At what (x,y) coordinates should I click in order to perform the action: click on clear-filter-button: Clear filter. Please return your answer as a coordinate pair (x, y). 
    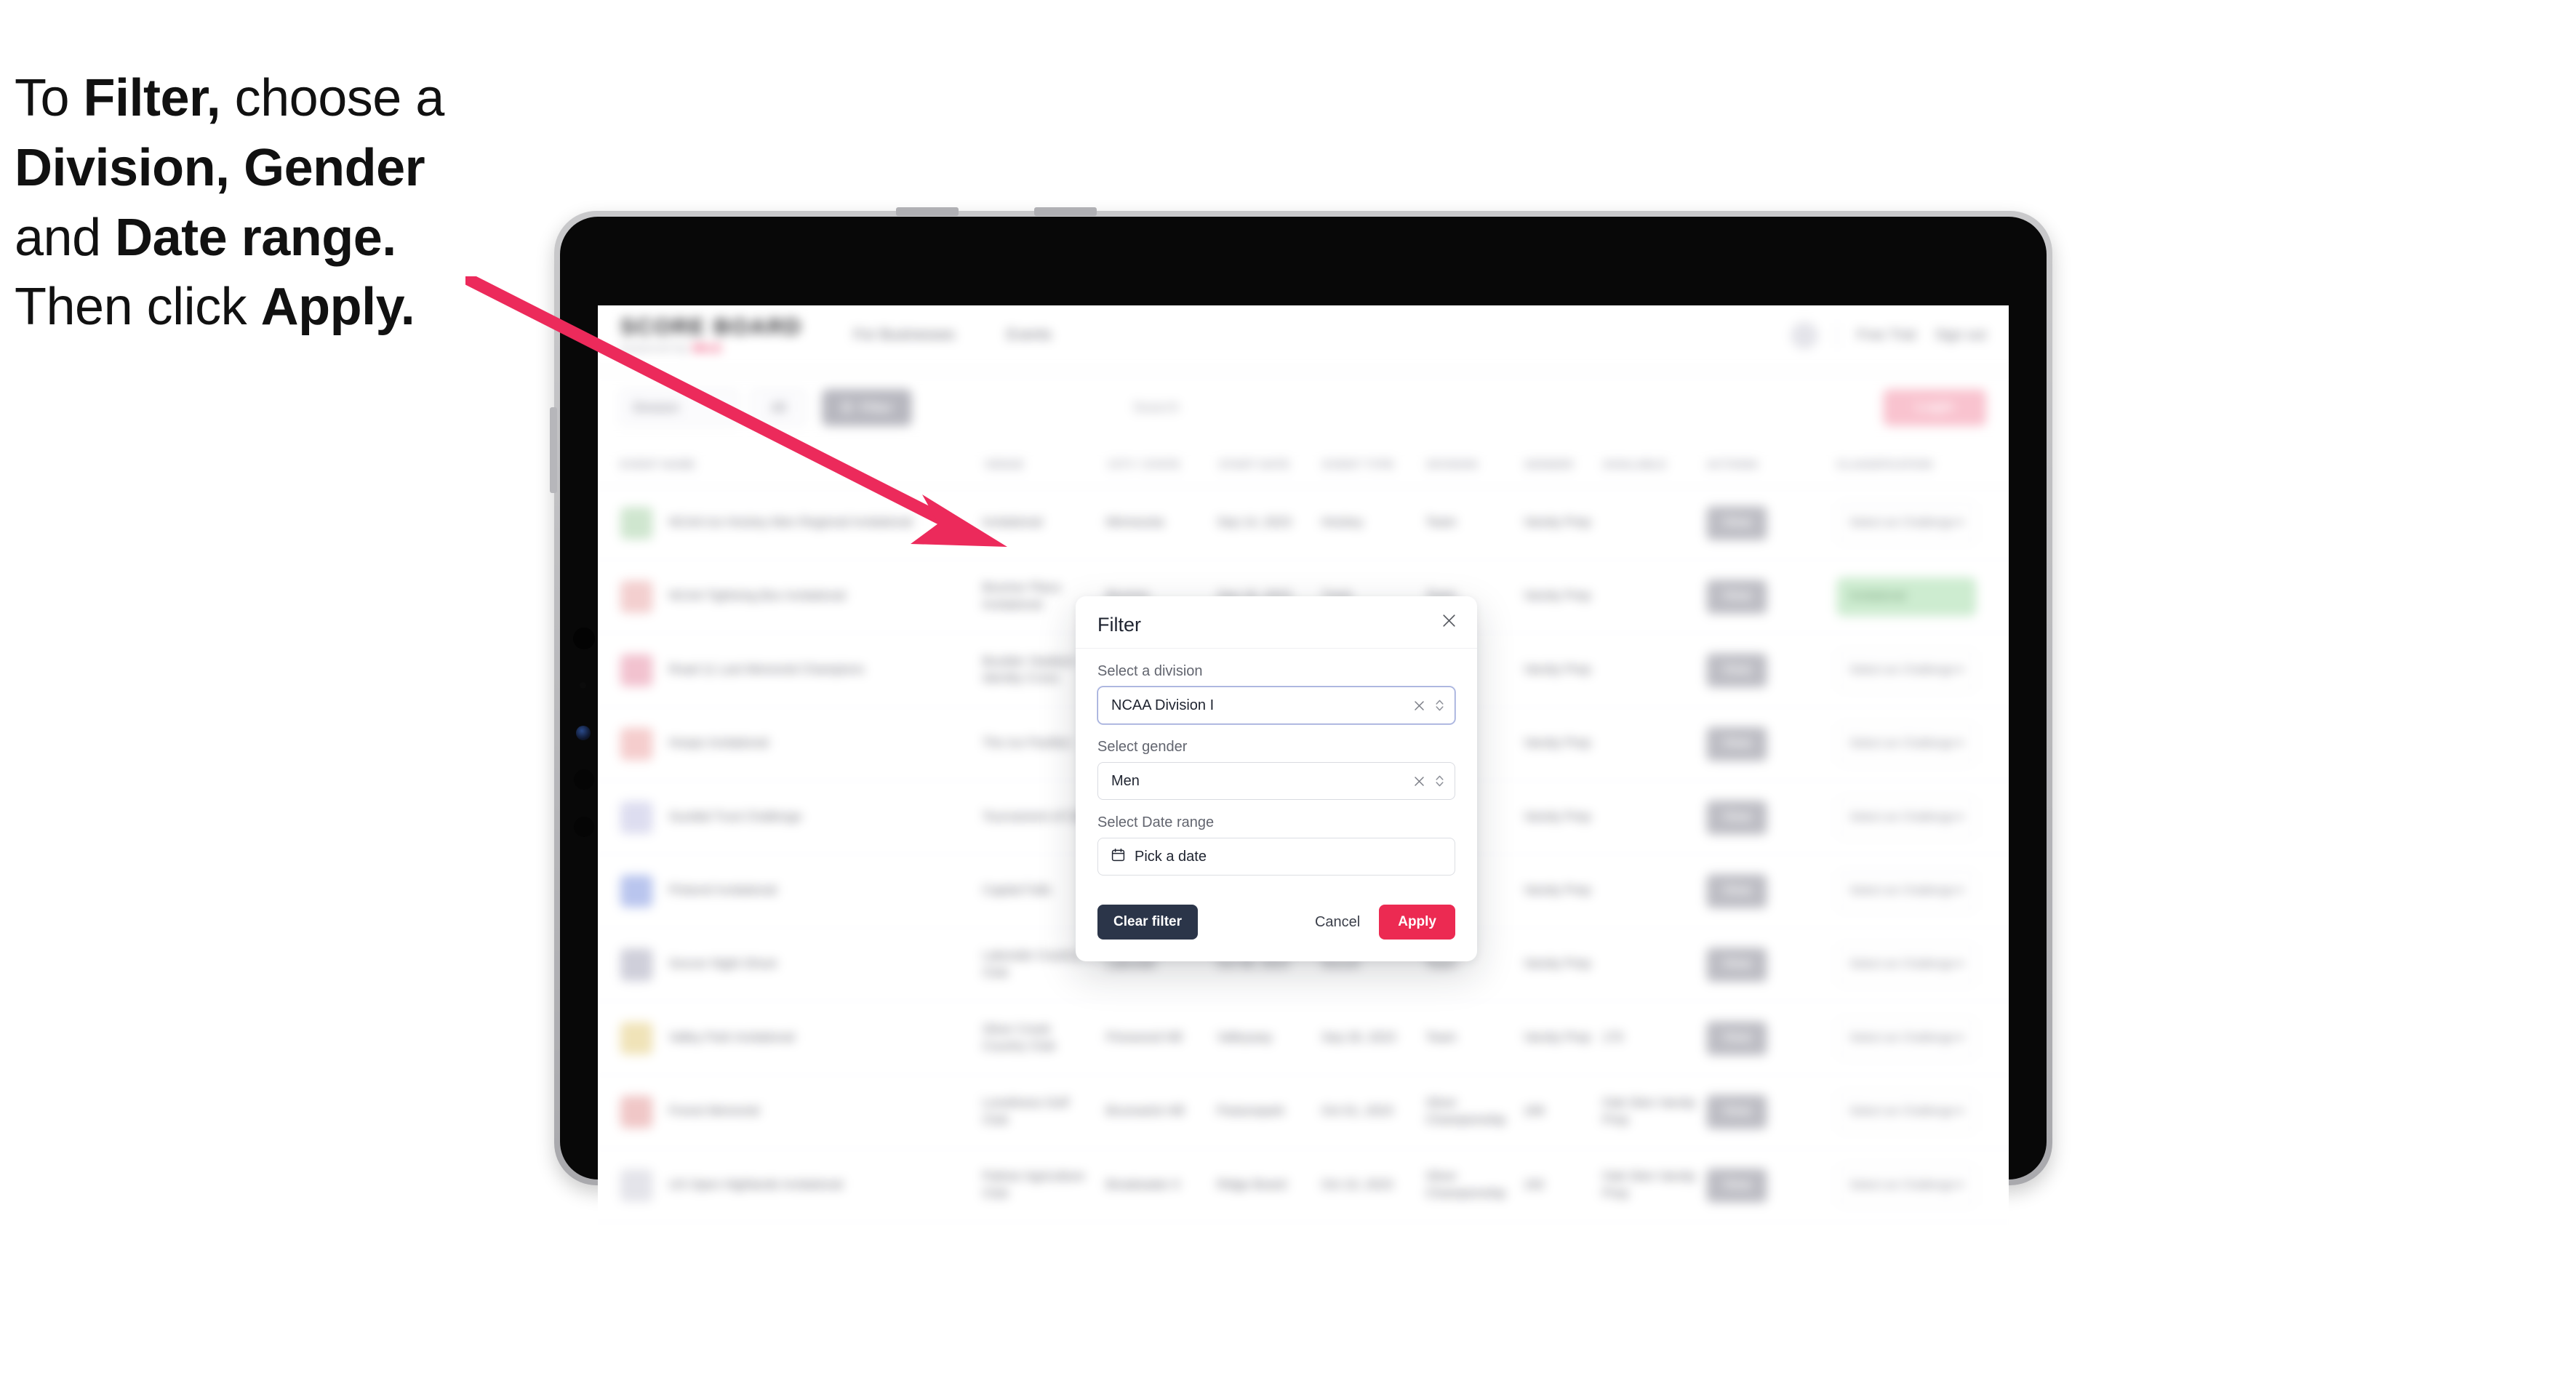
    Looking at the image, I should click on (1147, 923).